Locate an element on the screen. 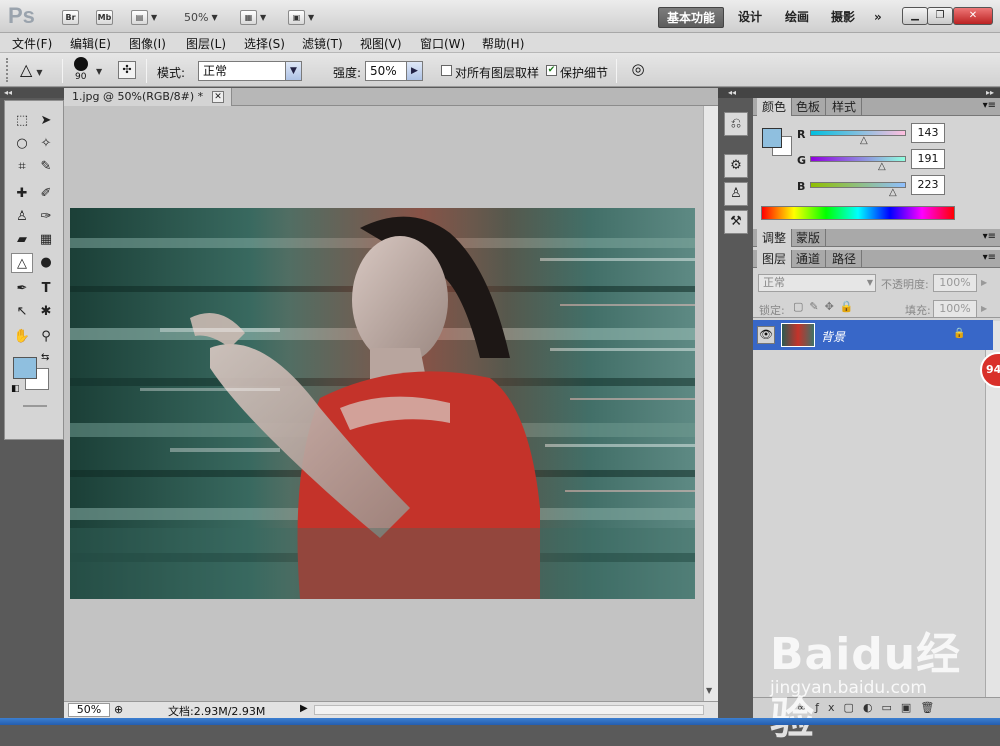  workspace-more-button: » is located at coordinates (878, 17).